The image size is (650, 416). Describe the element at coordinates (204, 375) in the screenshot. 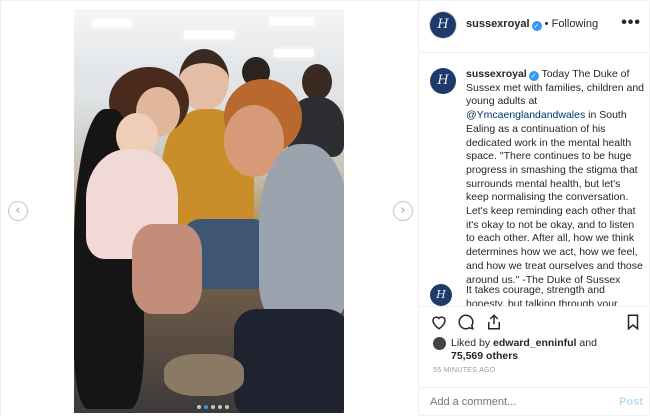

I see `handbag` at that location.